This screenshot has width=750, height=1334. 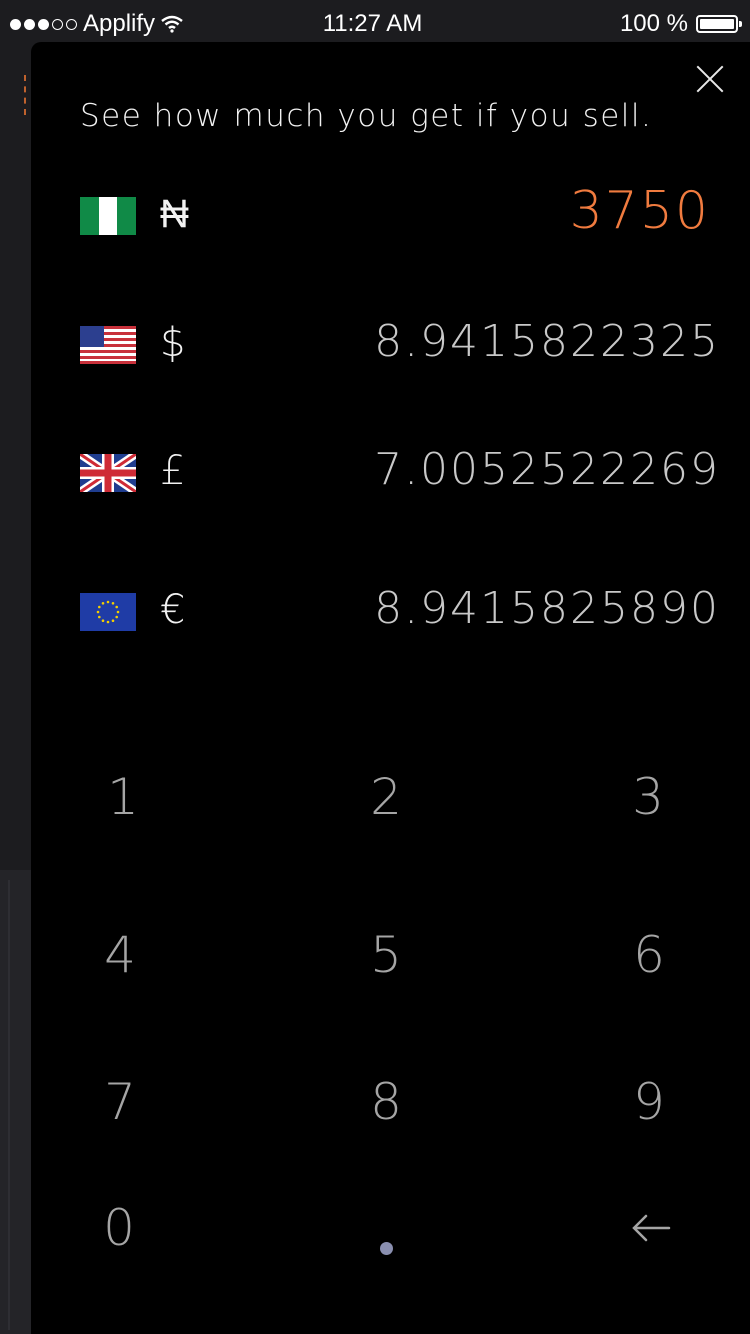 What do you see at coordinates (173, 471) in the screenshot?
I see `currency-symbol: £` at bounding box center [173, 471].